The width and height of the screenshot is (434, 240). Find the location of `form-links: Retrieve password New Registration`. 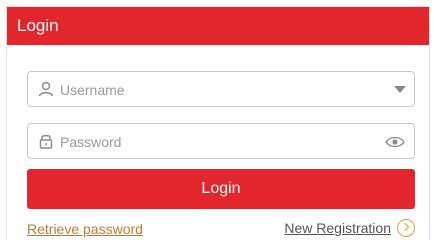

form-links: Retrieve password New Registration is located at coordinates (221, 228).